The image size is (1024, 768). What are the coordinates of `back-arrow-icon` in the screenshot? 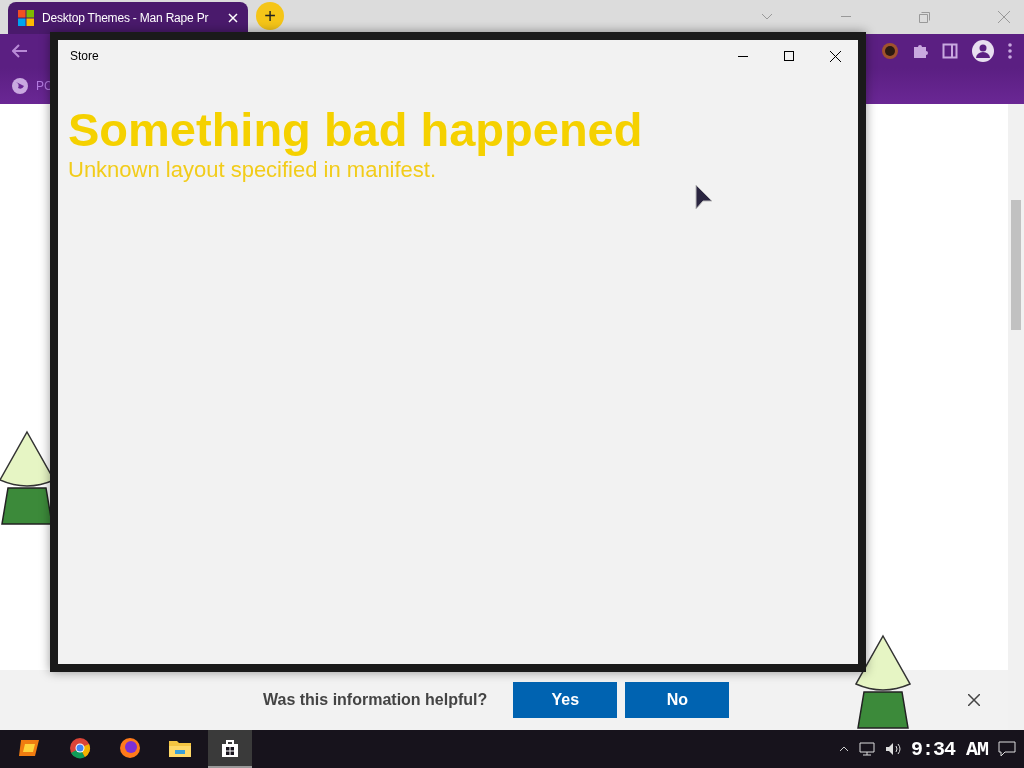 It's located at (20, 51).